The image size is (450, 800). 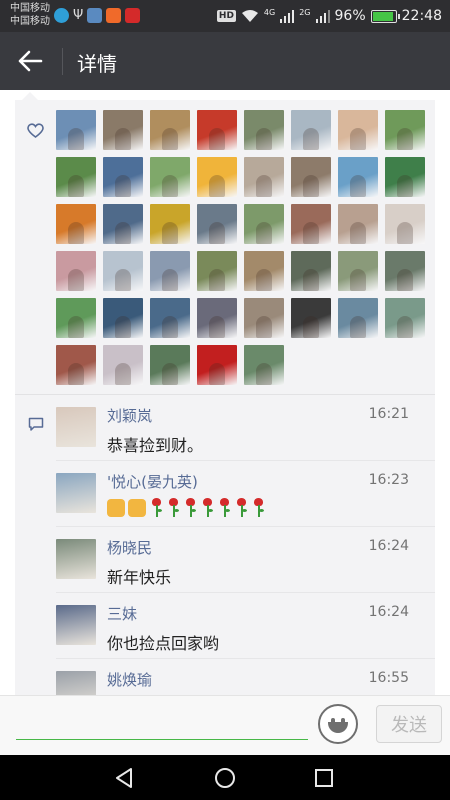 What do you see at coordinates (225, 626) in the screenshot?
I see `comment-item: 三妹 16:24 你也捡点回家哟` at bounding box center [225, 626].